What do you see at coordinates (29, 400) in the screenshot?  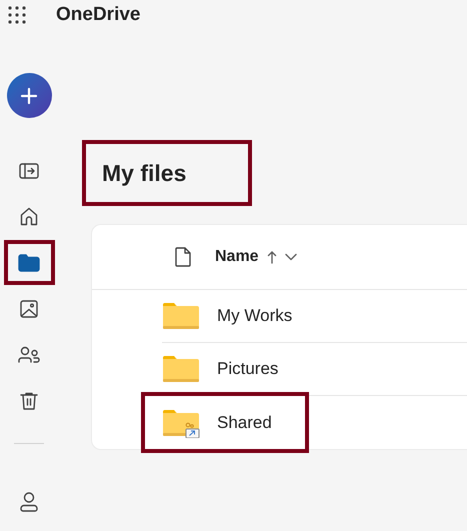 I see `trash-icon` at bounding box center [29, 400].